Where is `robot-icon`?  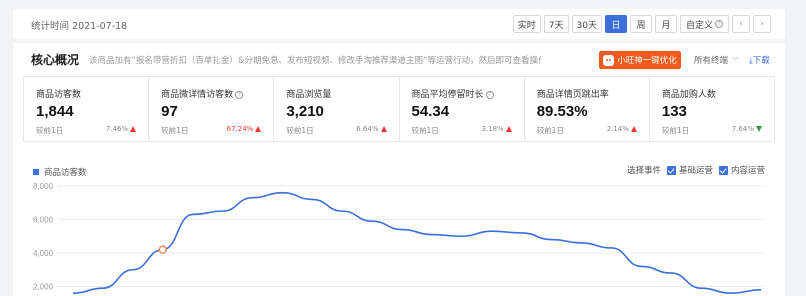 robot-icon is located at coordinates (609, 60).